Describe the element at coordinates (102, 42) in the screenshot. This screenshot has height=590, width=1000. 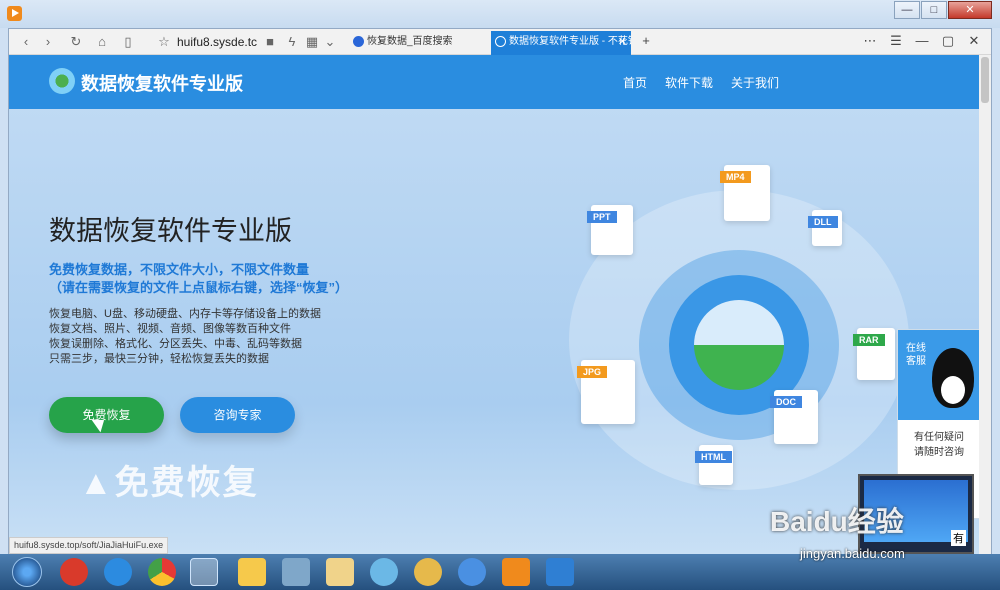
I see `home-icon: ⌂` at that location.